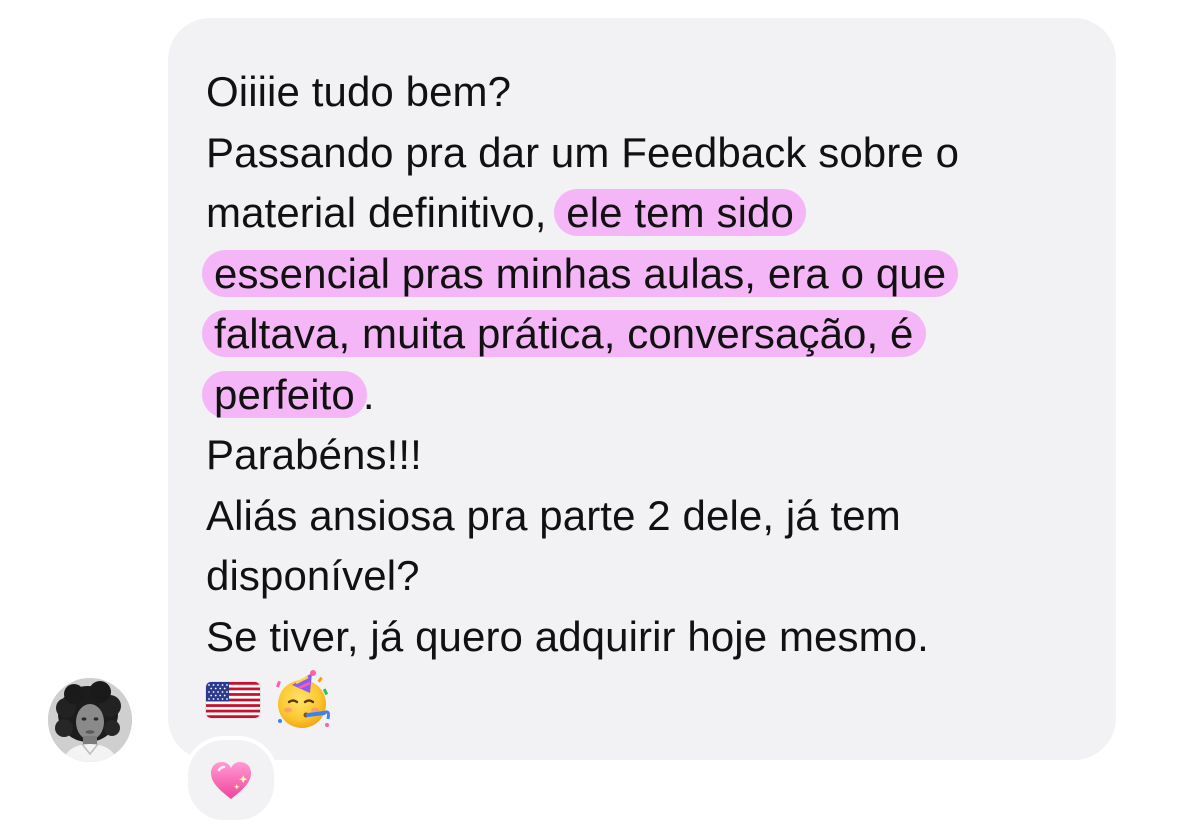  What do you see at coordinates (580, 273) in the screenshot?
I see `highlighted-text: essencial pras minhas aulas, era o que` at bounding box center [580, 273].